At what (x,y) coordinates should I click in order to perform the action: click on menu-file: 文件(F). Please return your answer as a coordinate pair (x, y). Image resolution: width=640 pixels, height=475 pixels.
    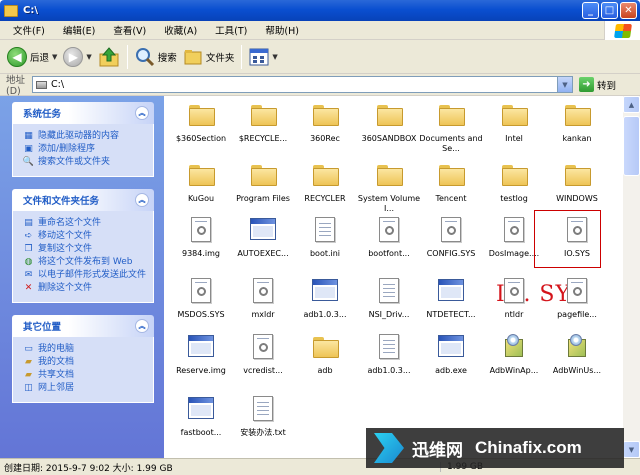
    Looking at the image, I should click on (29, 30).